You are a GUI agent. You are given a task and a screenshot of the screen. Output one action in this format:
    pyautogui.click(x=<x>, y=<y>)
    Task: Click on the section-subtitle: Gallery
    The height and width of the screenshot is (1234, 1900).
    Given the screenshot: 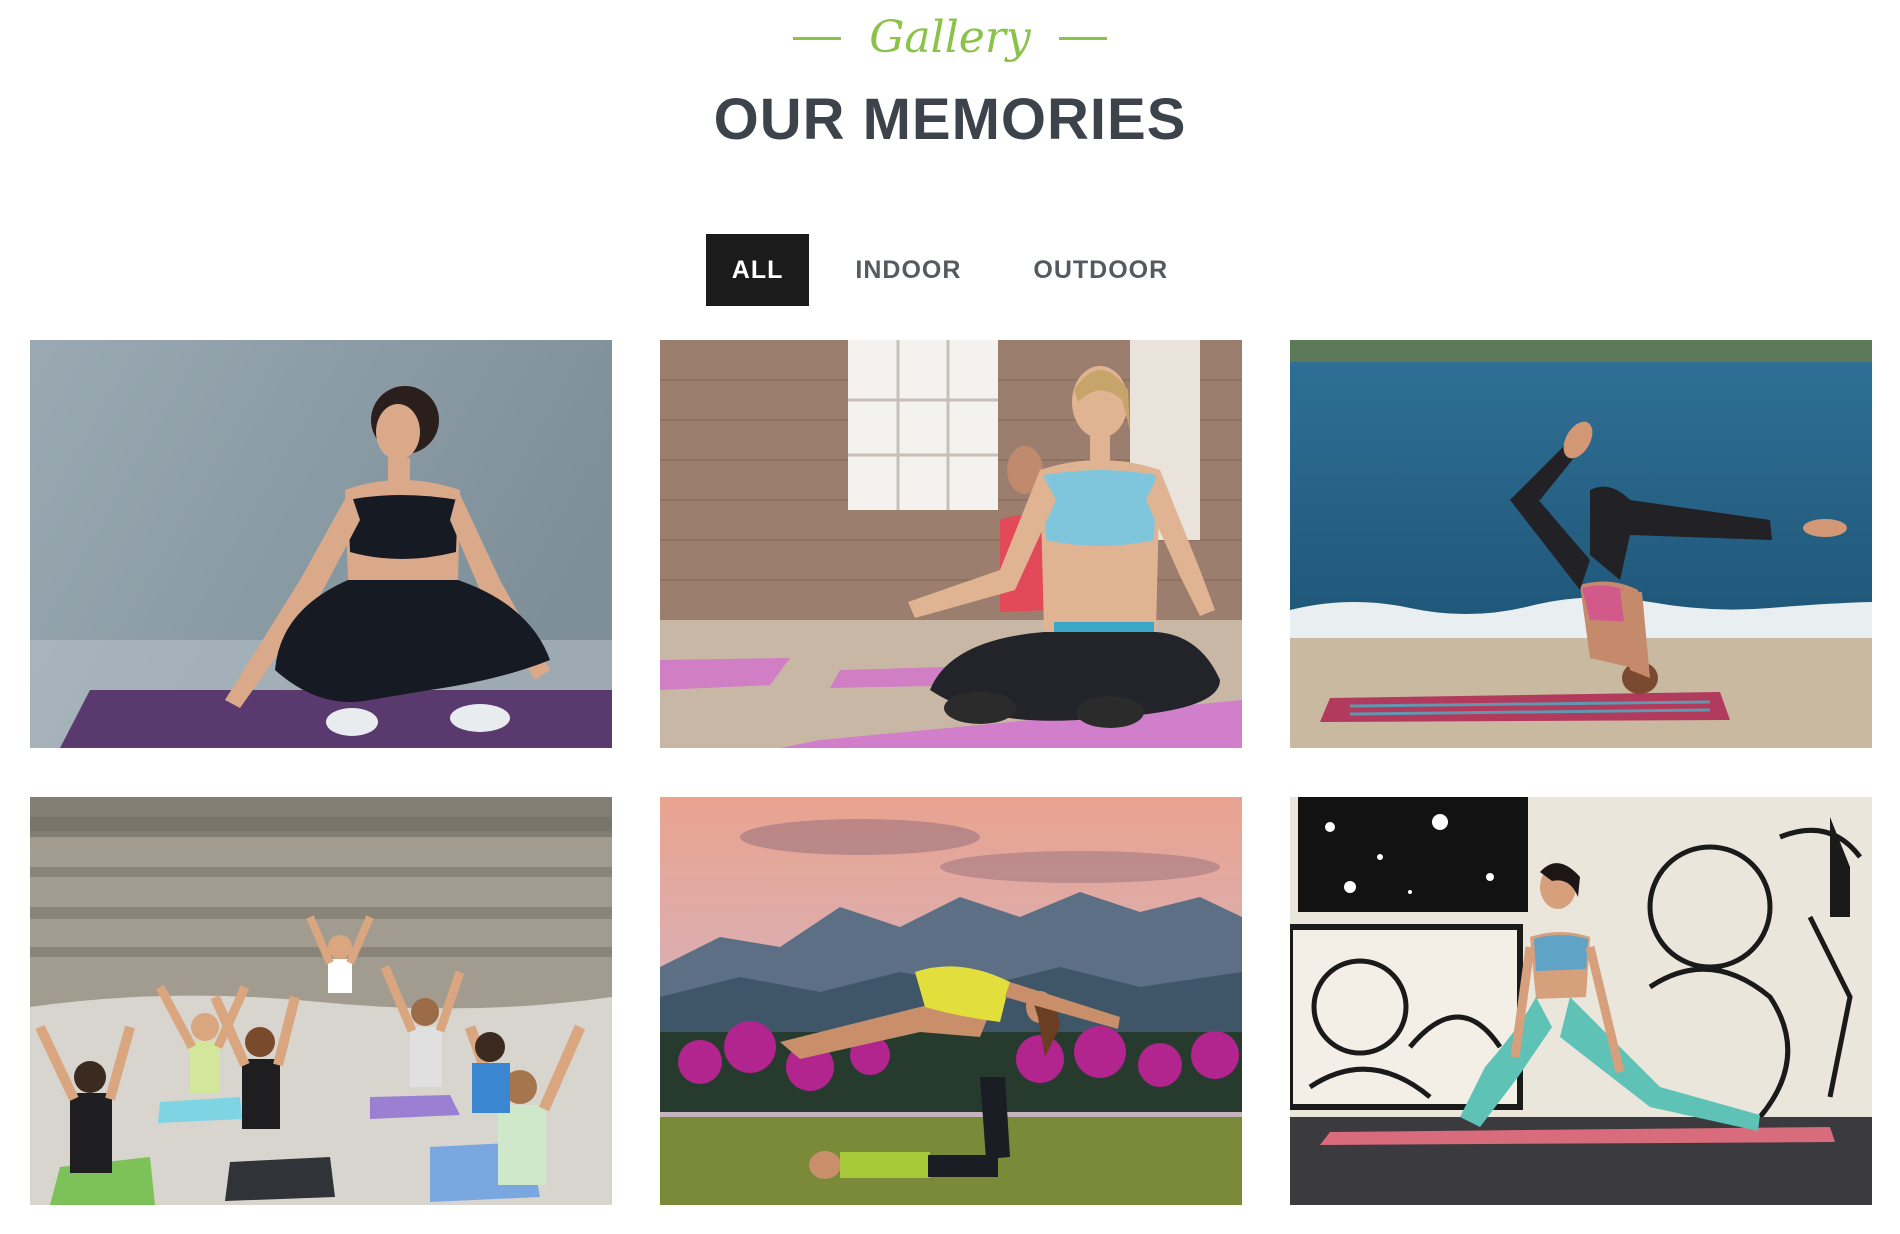 What is the action you would take?
    pyautogui.click(x=950, y=37)
    